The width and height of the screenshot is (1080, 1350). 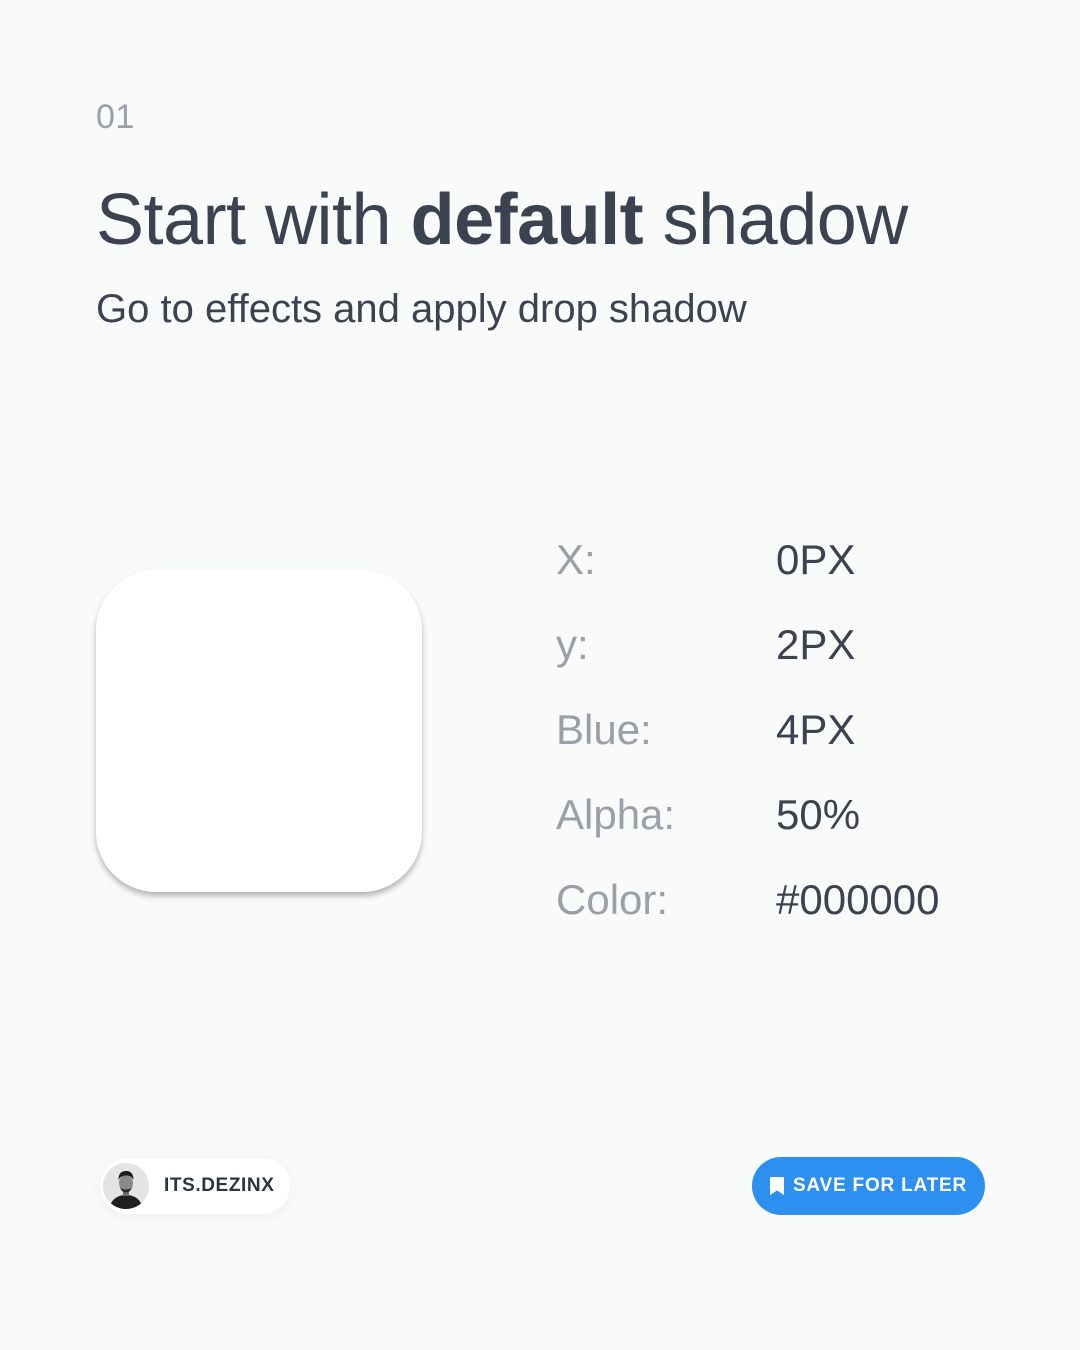 I want to click on property-row-color: Color: #000000, so click(x=786, y=912).